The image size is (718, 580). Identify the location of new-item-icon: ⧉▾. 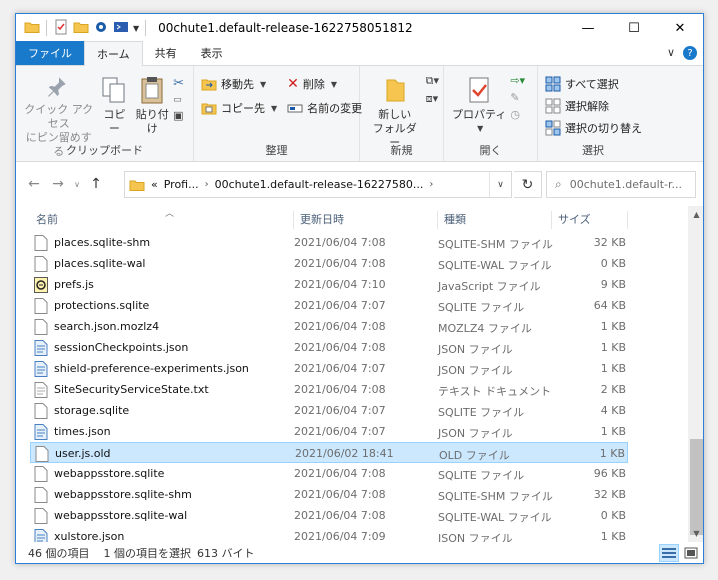
(432, 81).